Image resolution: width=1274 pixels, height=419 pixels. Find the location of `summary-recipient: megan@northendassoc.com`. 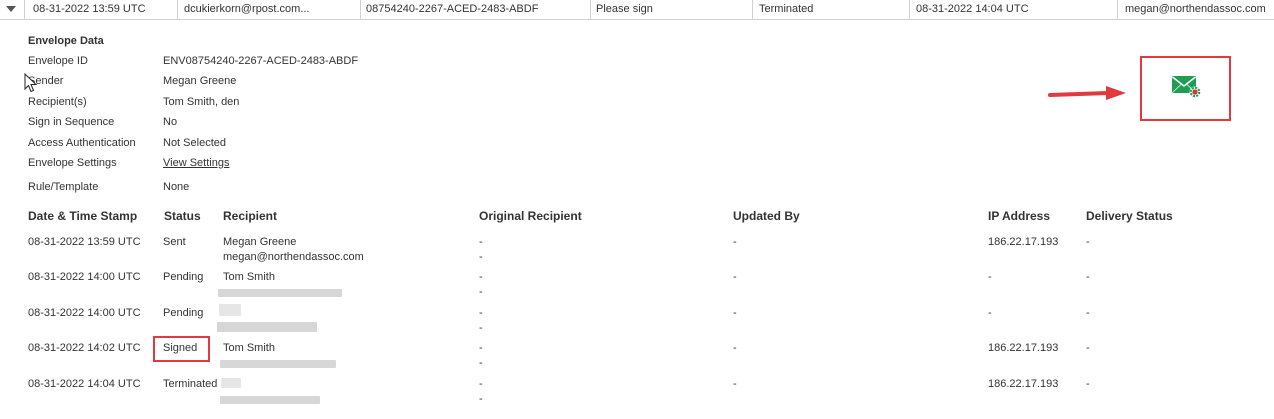

summary-recipient: megan@northendassoc.com is located at coordinates (1195, 9).